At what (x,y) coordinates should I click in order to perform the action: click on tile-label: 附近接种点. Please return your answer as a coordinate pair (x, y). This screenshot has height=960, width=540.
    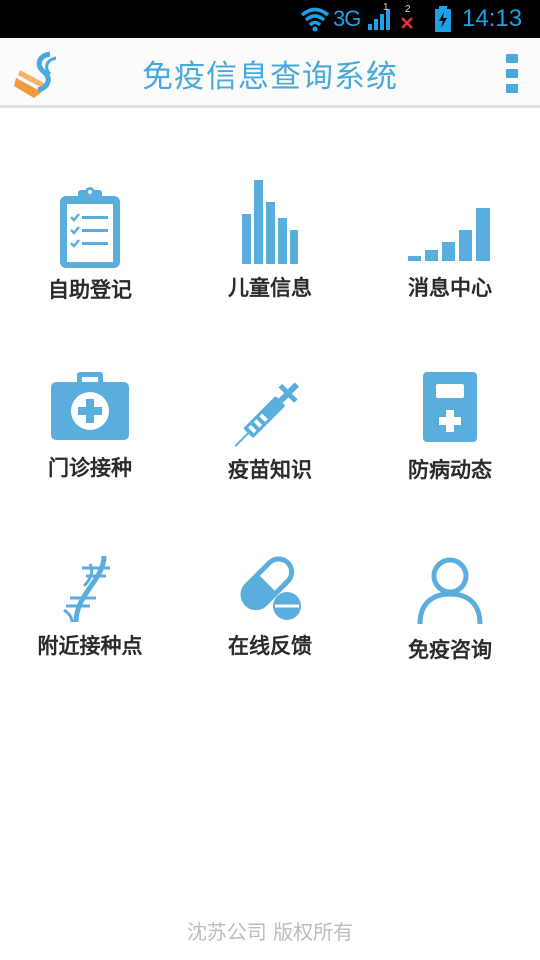
    Looking at the image, I should click on (90, 646).